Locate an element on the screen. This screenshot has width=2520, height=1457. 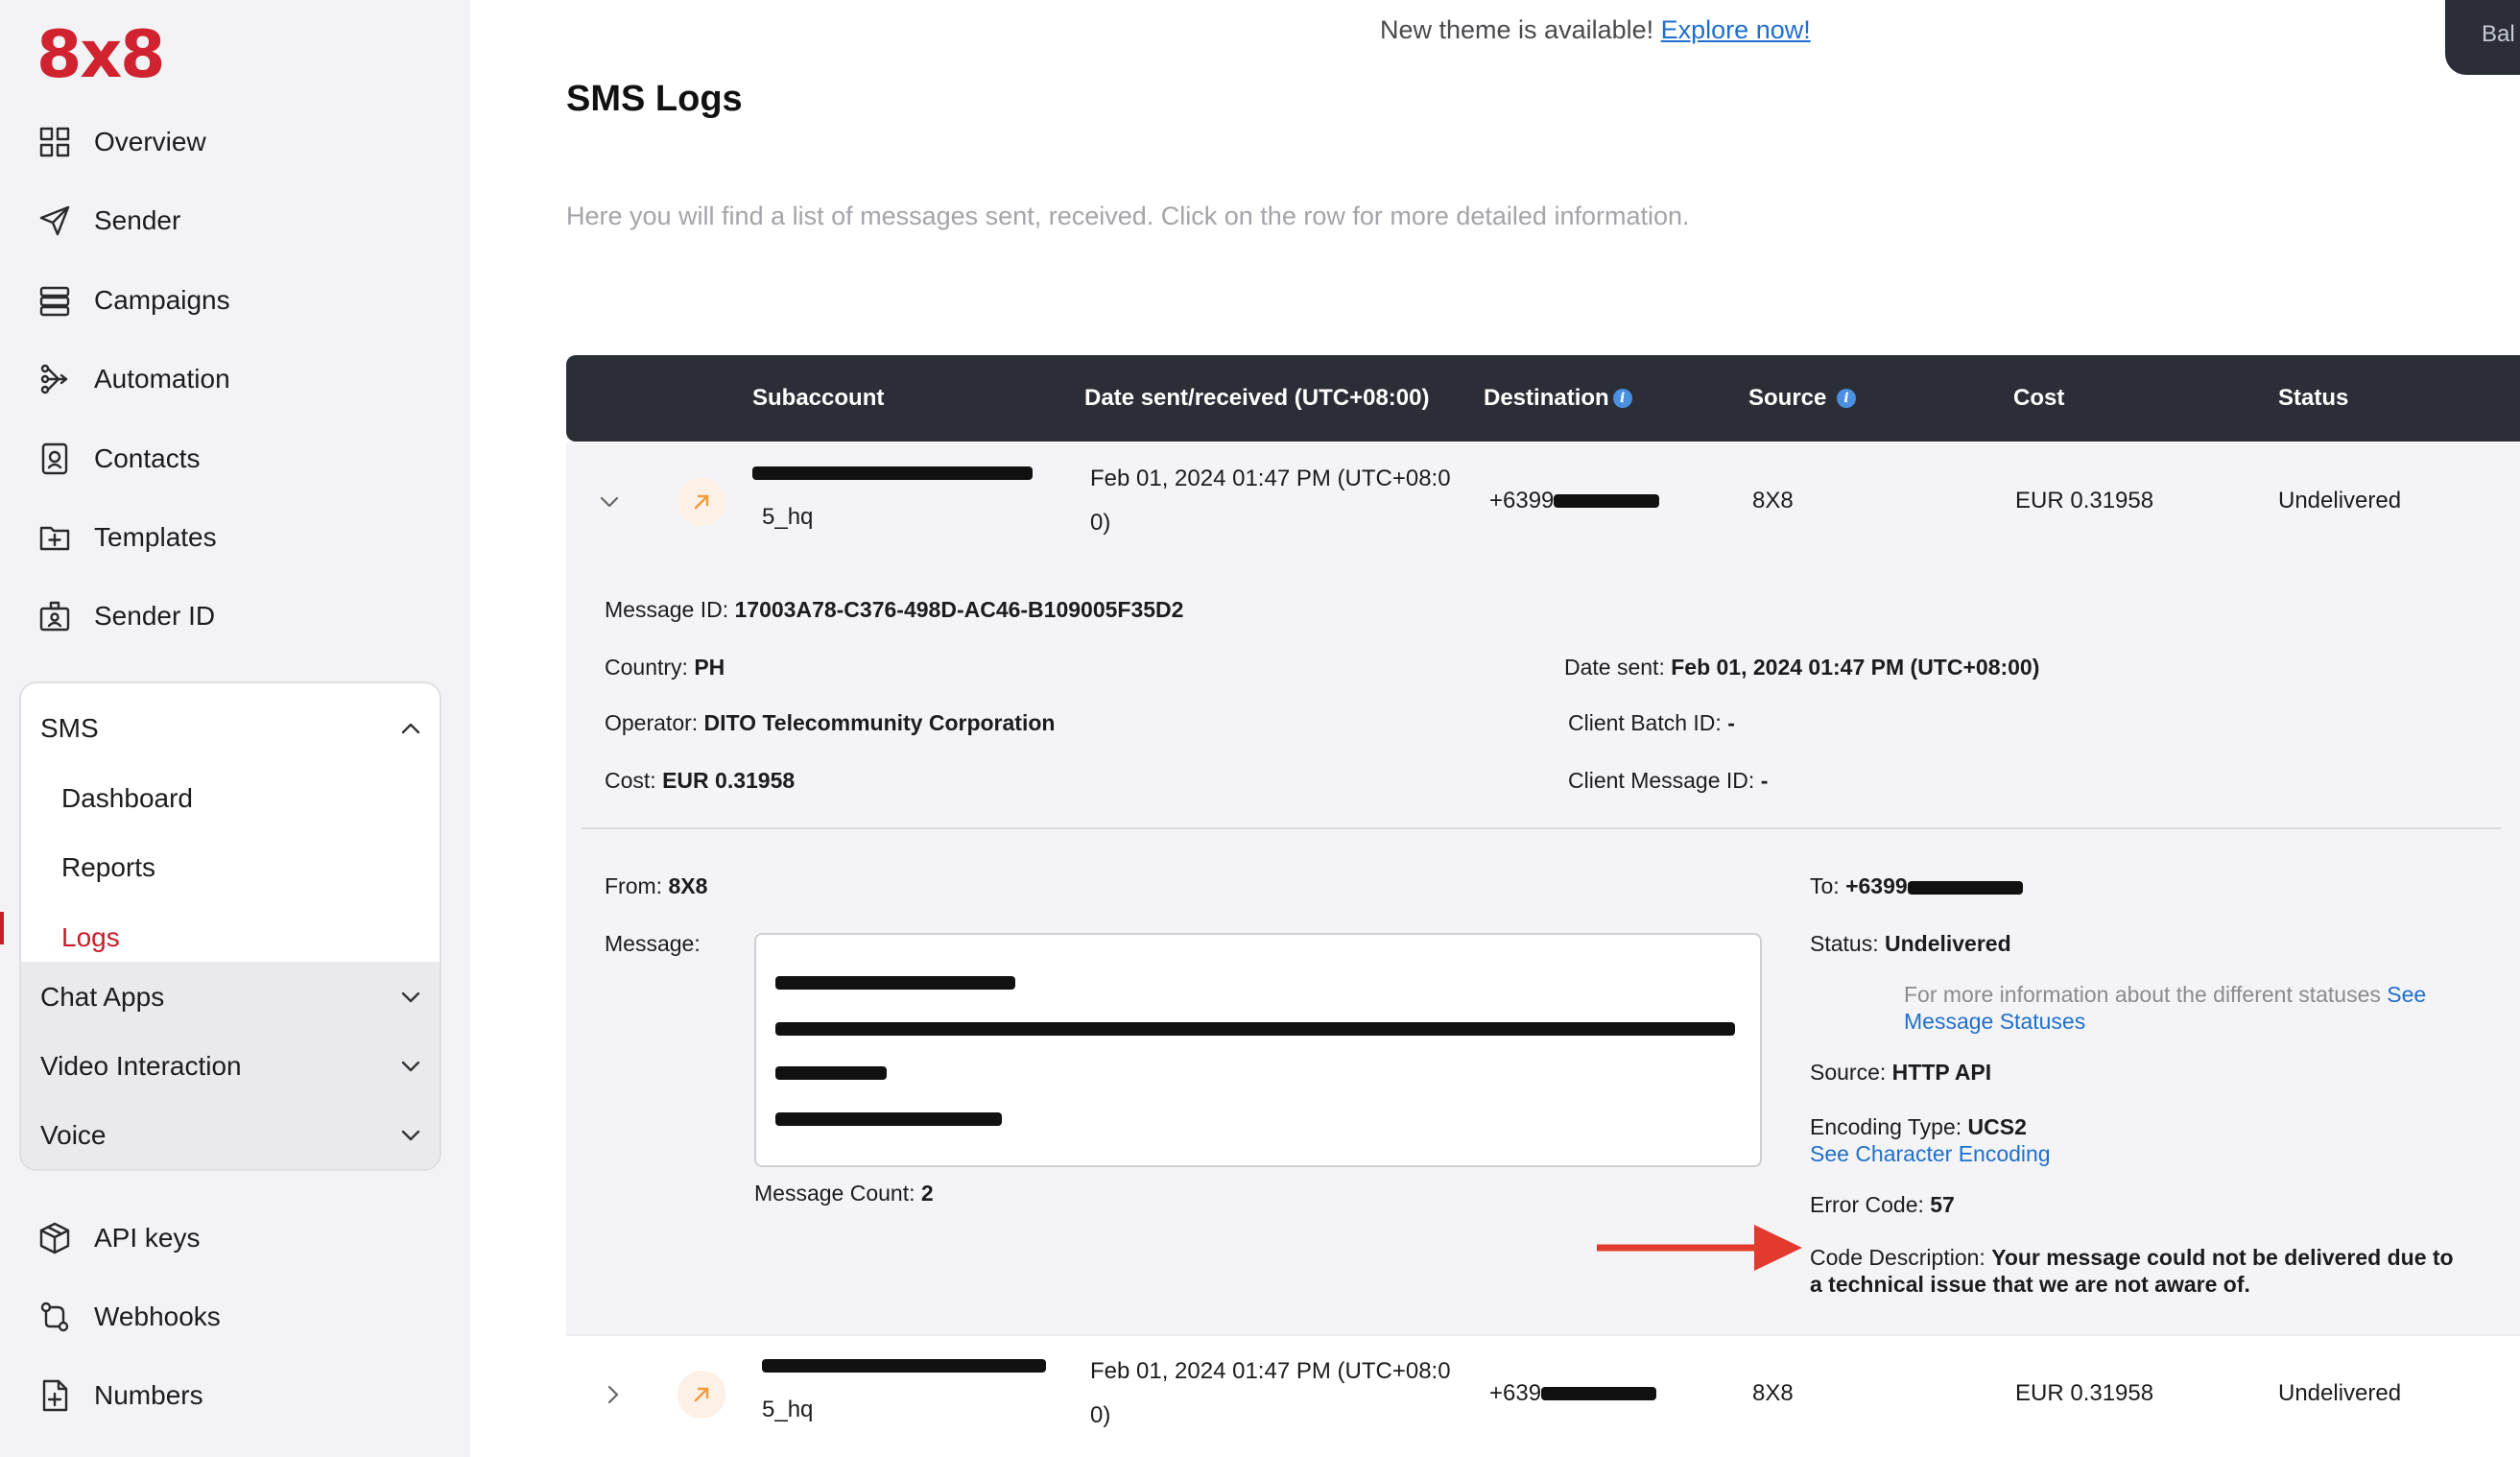
sidebar-item-sender: Sender is located at coordinates (108, 221).